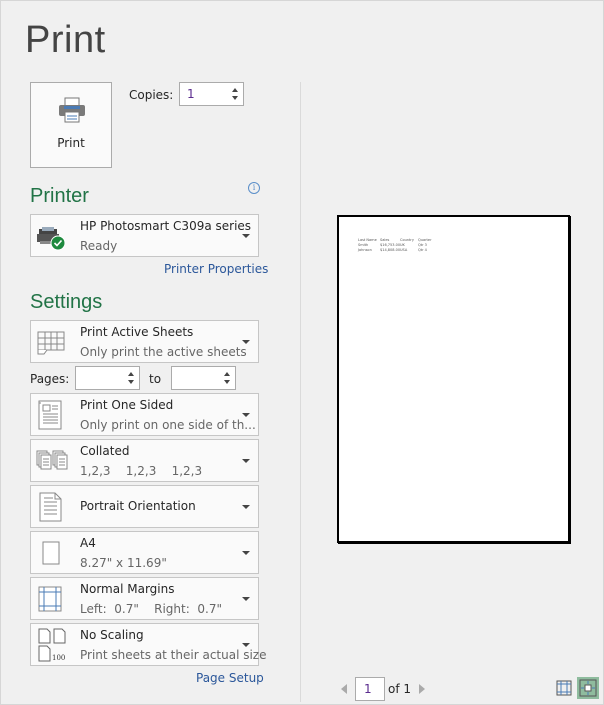 Image resolution: width=604 pixels, height=705 pixels. Describe the element at coordinates (370, 689) in the screenshot. I see `current-page-input: 1` at that location.